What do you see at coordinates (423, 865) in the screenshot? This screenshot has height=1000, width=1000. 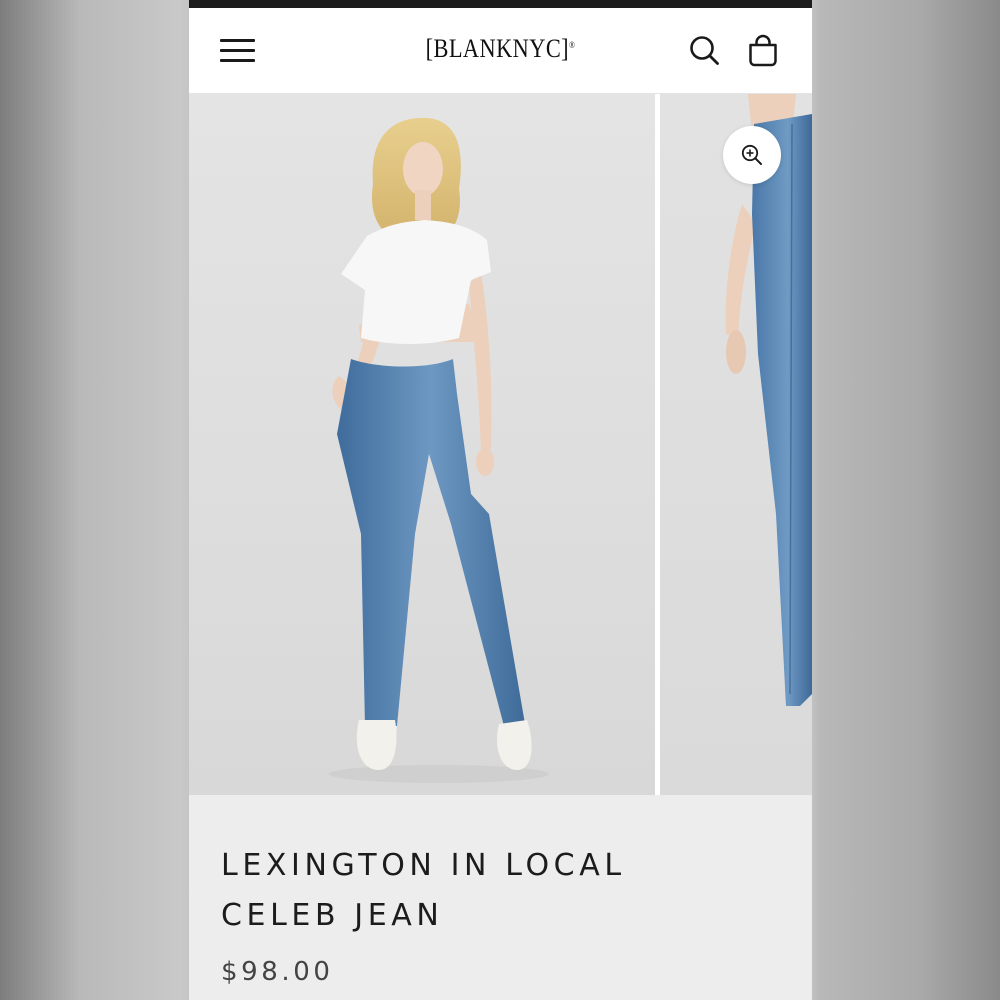 I see `product-title-line-1: LEXINGTON IN LOCAL` at bounding box center [423, 865].